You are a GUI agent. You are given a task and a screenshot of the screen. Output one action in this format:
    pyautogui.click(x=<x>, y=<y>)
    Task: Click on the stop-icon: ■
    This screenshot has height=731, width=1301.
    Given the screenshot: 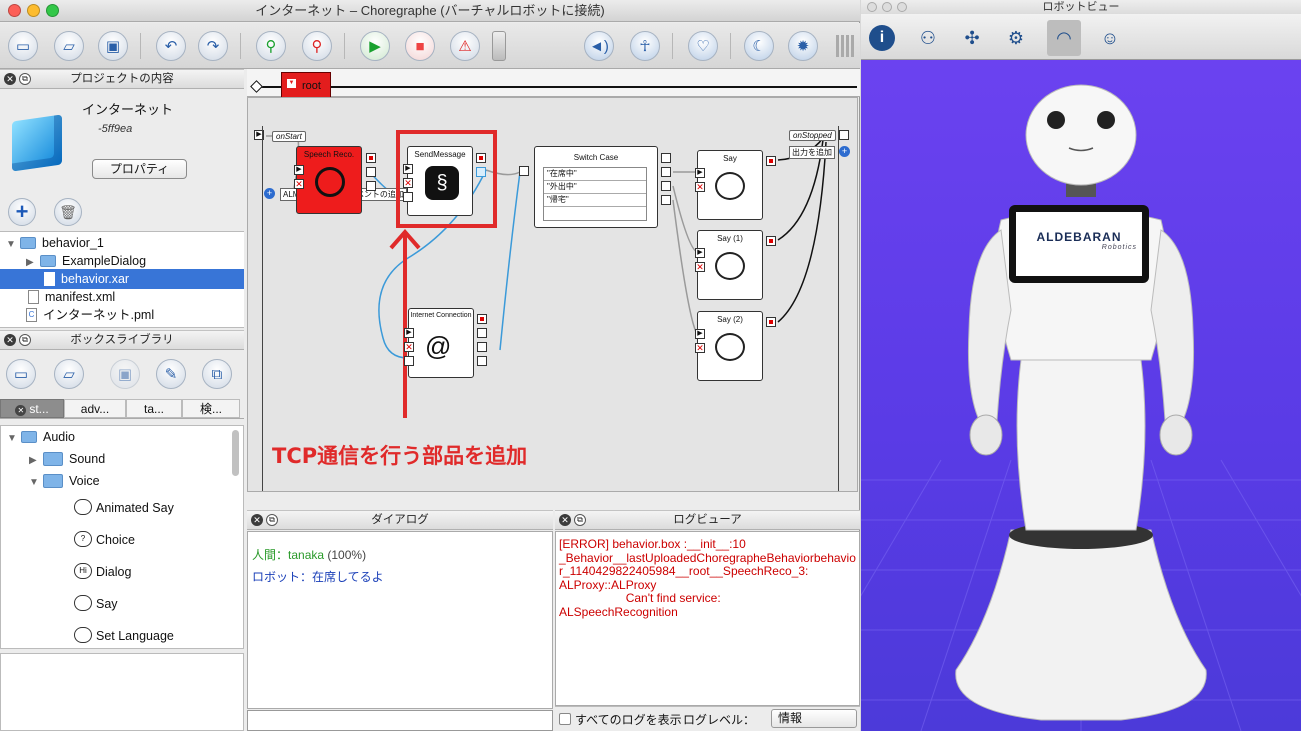 What is the action you would take?
    pyautogui.click(x=420, y=46)
    